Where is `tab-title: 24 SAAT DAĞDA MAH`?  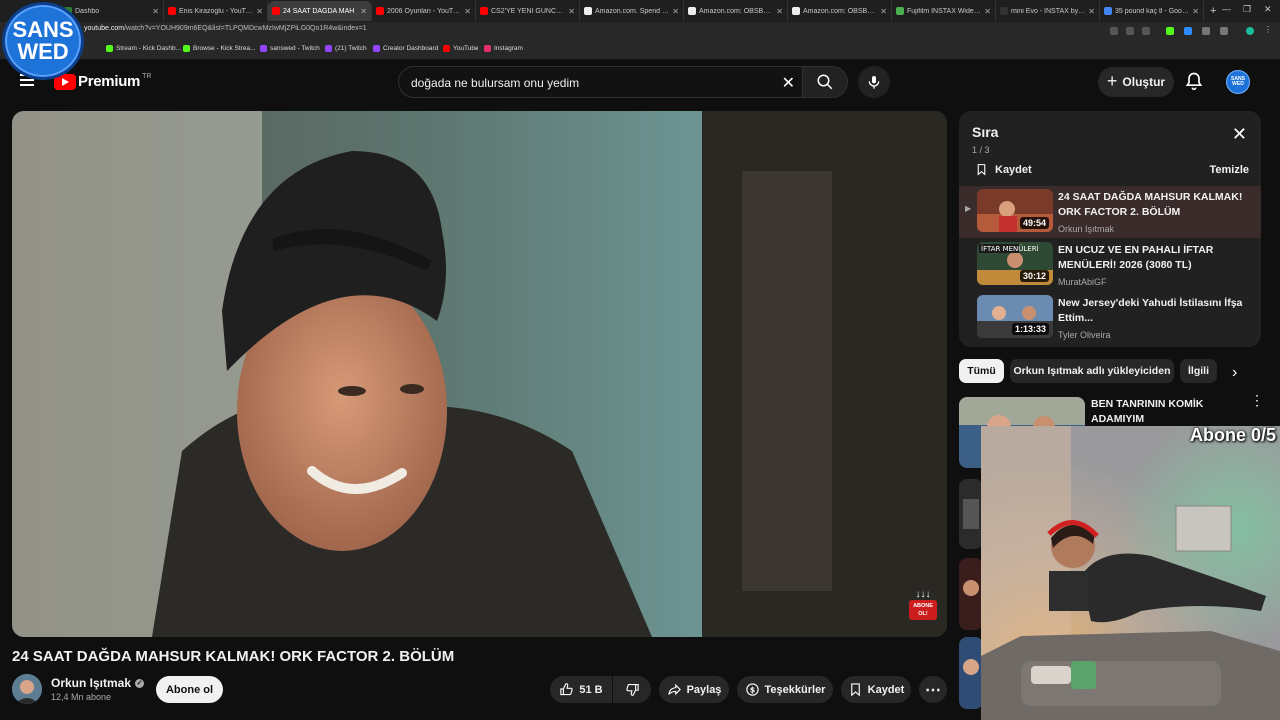
tab-title: 24 SAAT DAĞDA MAH is located at coordinates (319, 11).